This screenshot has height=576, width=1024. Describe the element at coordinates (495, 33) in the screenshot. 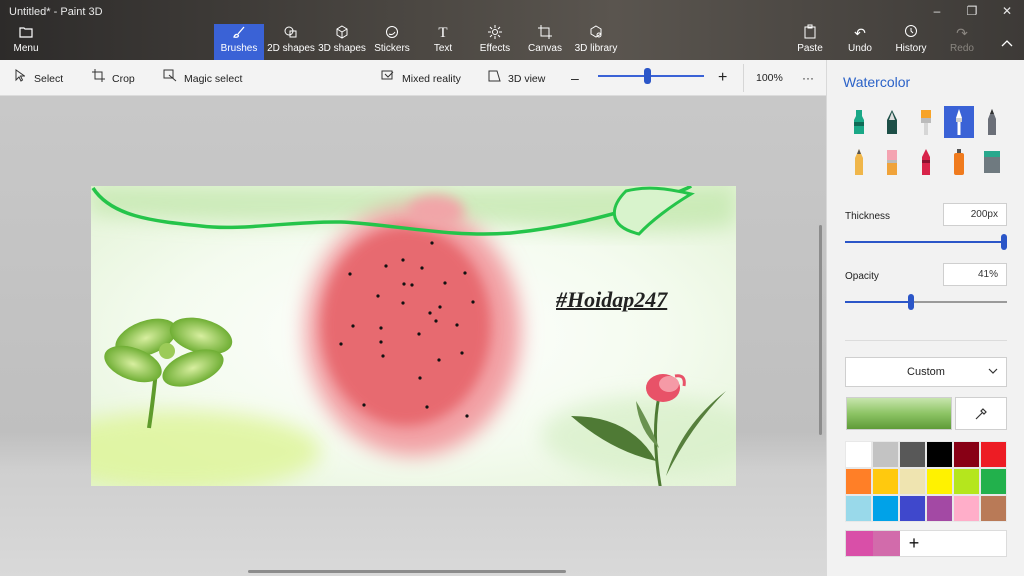

I see `effects-icon` at that location.